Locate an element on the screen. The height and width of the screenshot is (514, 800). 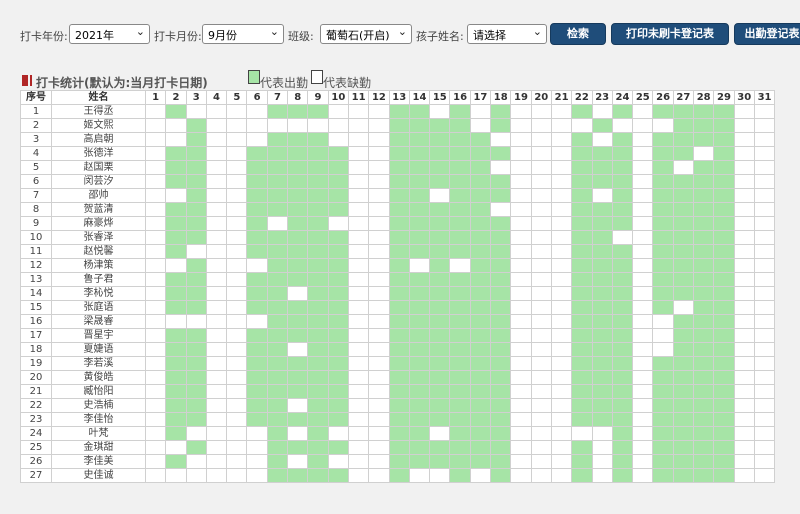
row-index: 9 is located at coordinates (36, 223).